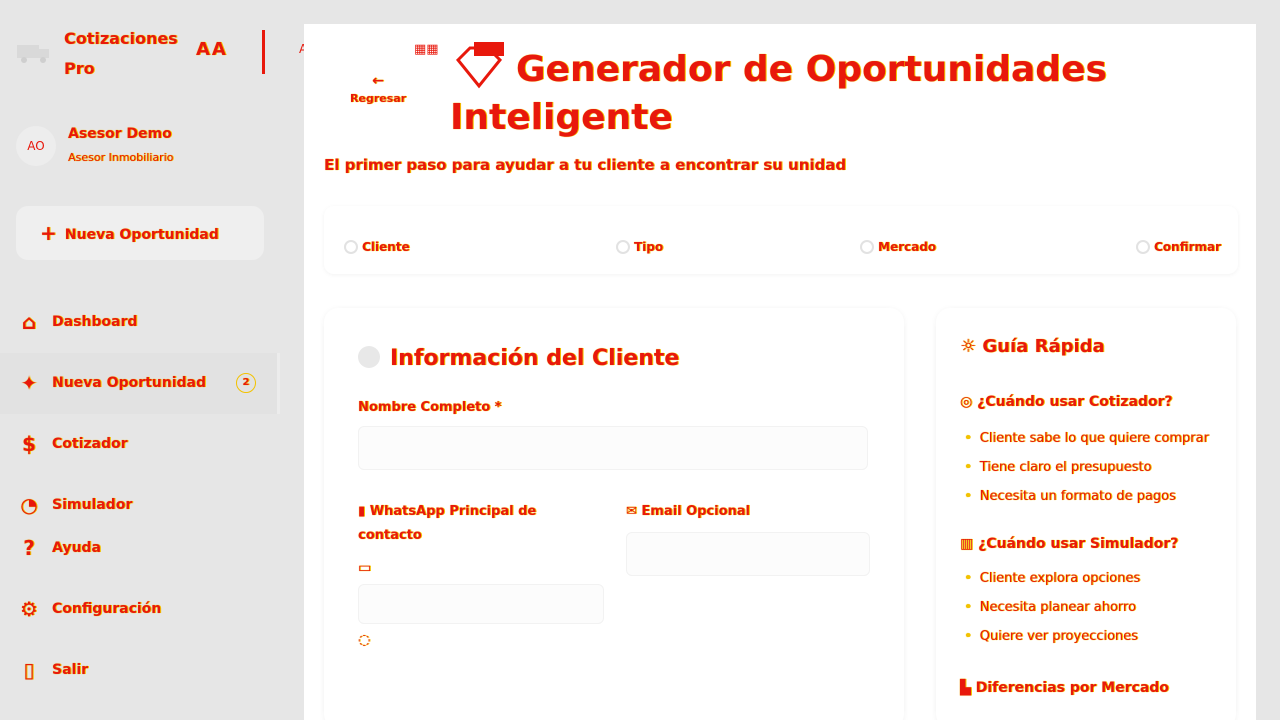 Image resolution: width=1280 pixels, height=720 pixels. Describe the element at coordinates (212, 50) in the screenshot. I see `font-size-control: AA` at that location.